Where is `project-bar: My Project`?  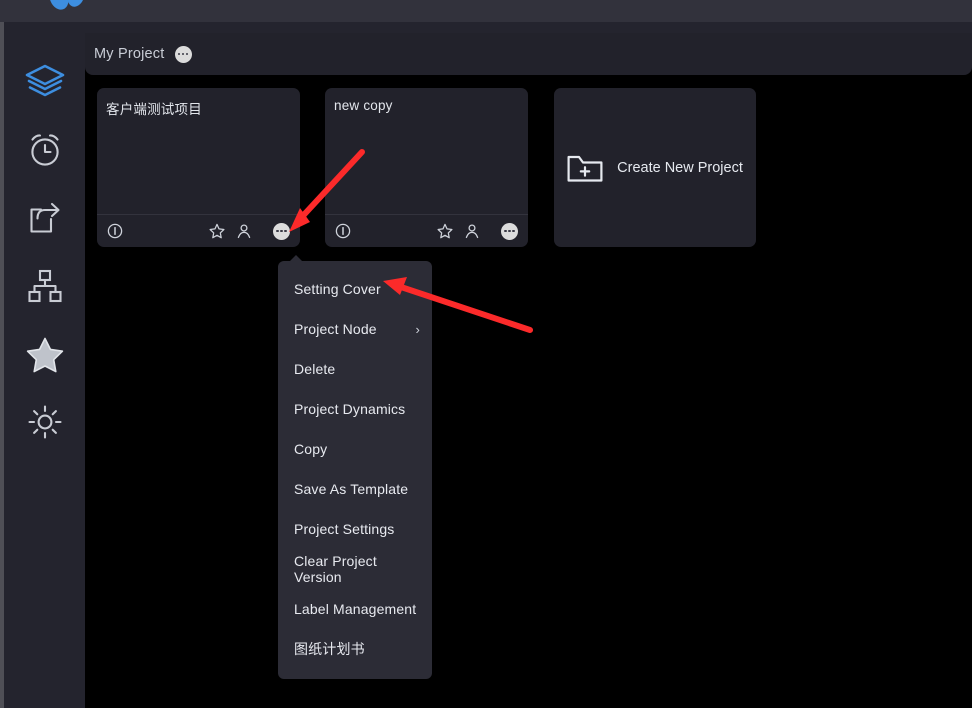 project-bar: My Project is located at coordinates (528, 54).